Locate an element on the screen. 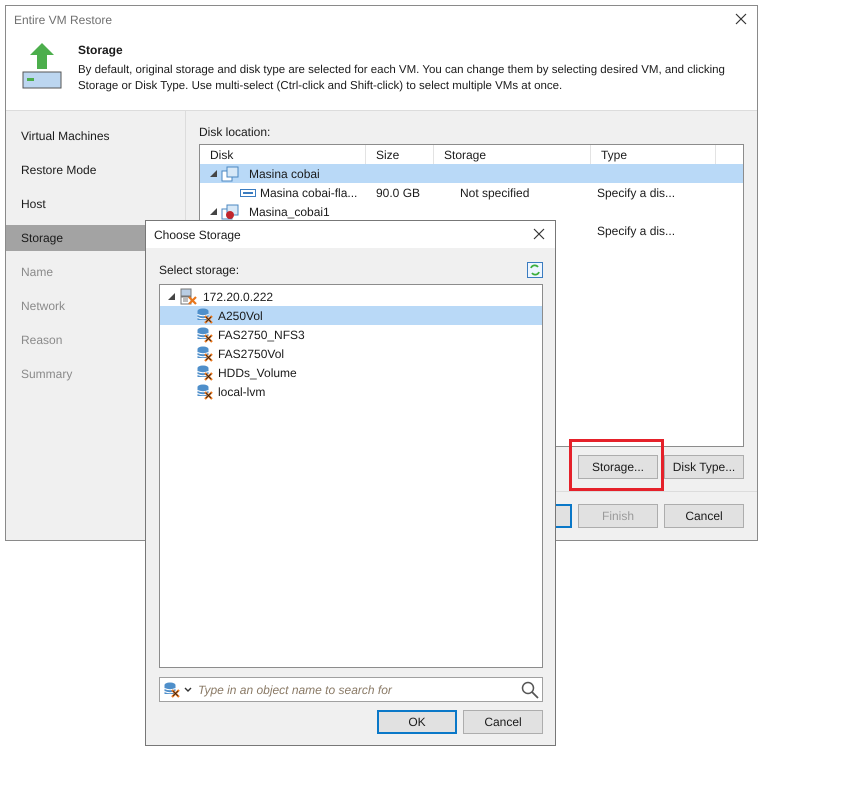 The width and height of the screenshot is (848, 798). search-icon is located at coordinates (530, 689).